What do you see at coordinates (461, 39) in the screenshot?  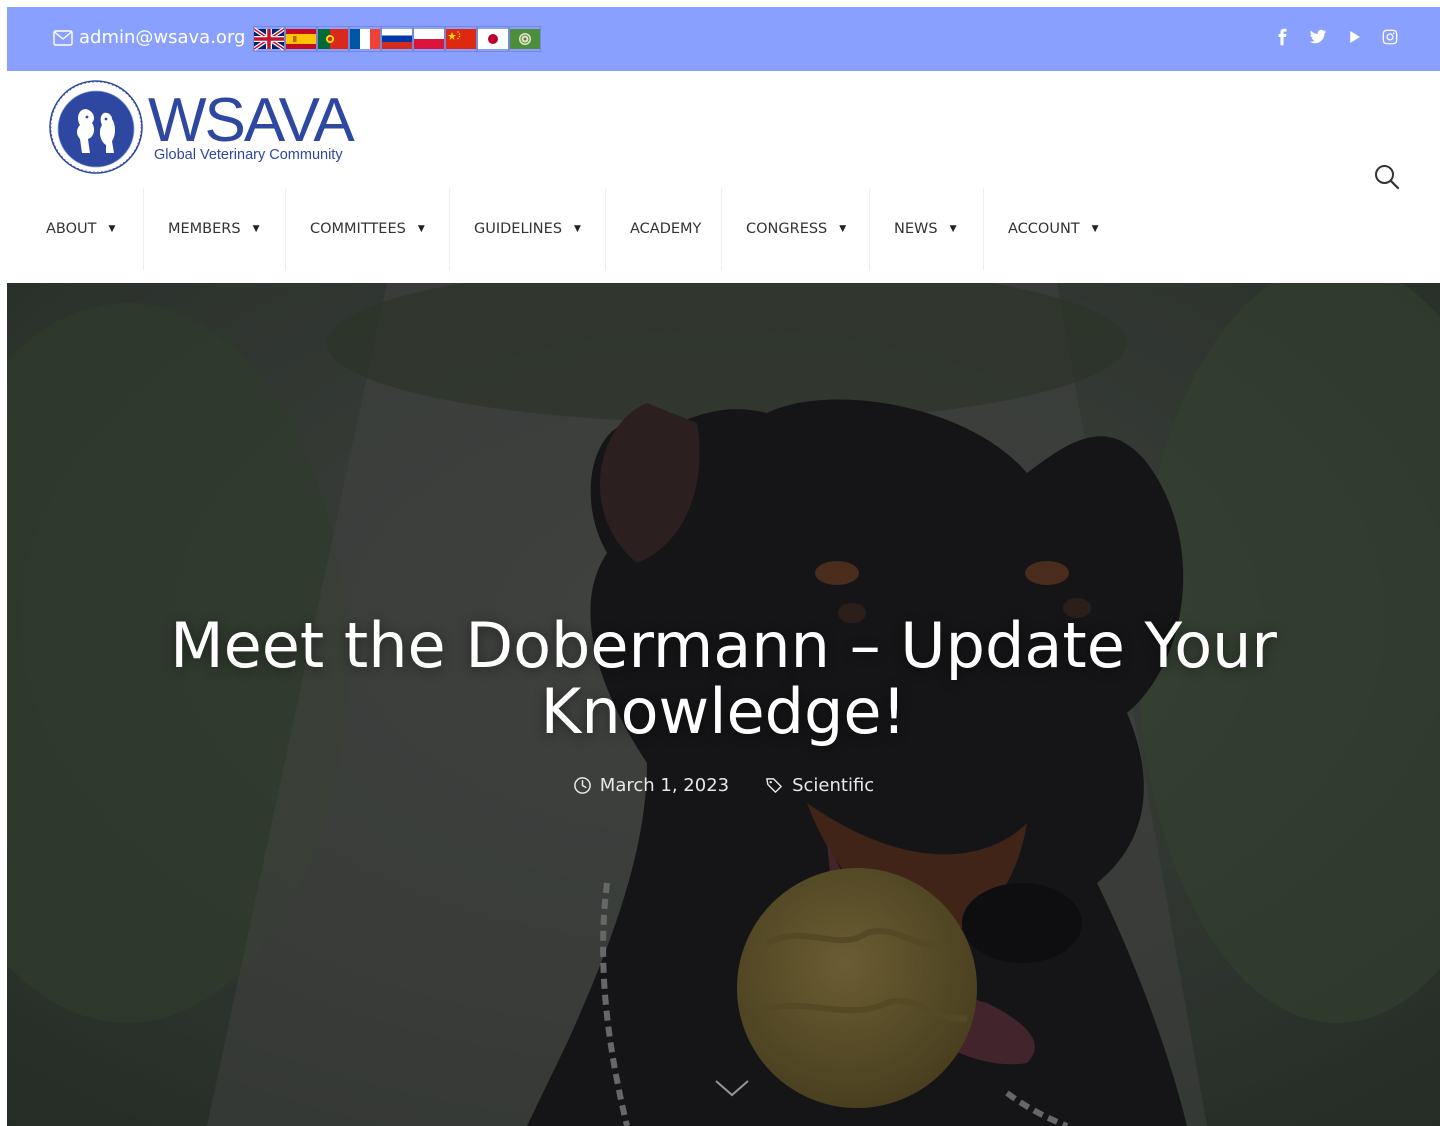 I see `flag-chinese-icon` at bounding box center [461, 39].